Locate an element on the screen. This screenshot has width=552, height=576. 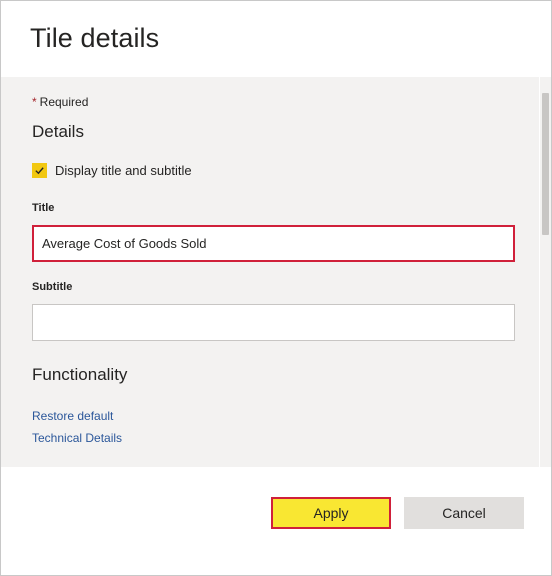
scrollbar is located at coordinates (545, 272).